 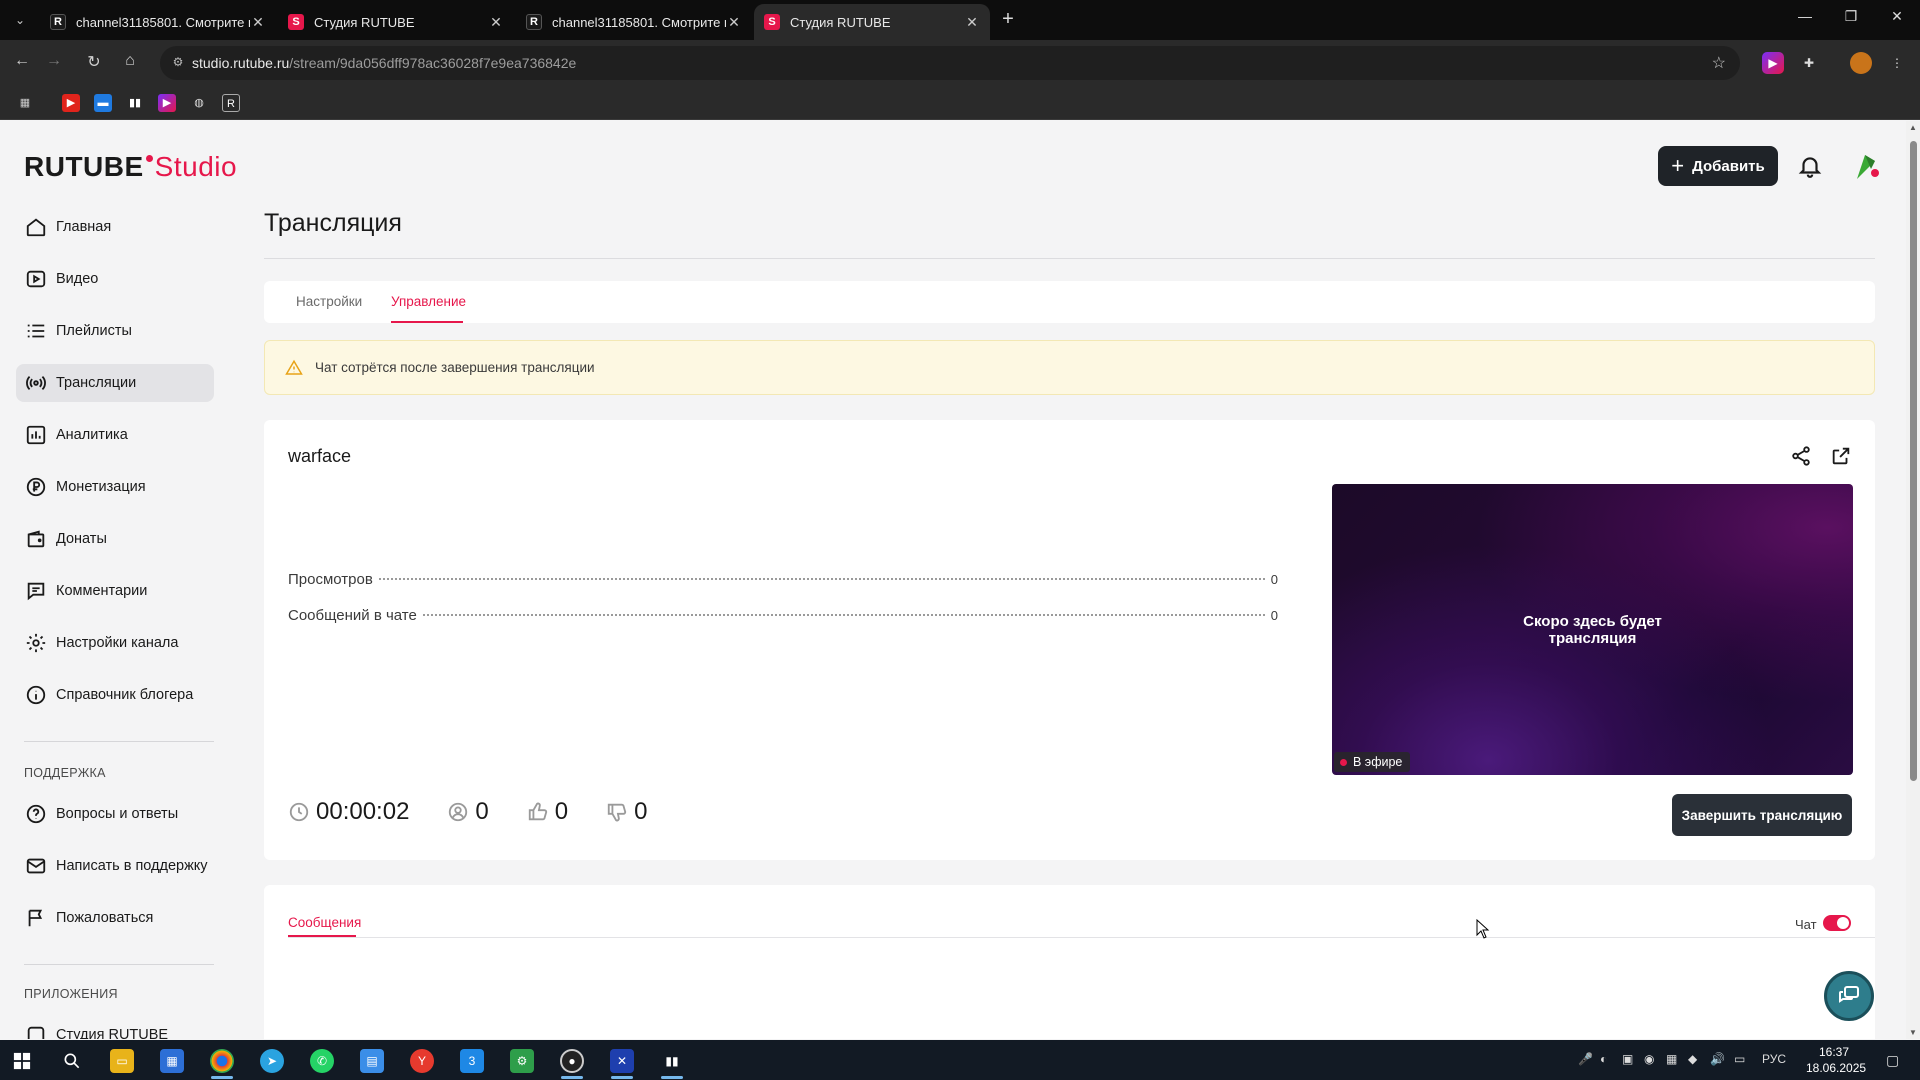 What do you see at coordinates (167, 103) in the screenshot?
I see `stream-bookmark-icon: ▶` at bounding box center [167, 103].